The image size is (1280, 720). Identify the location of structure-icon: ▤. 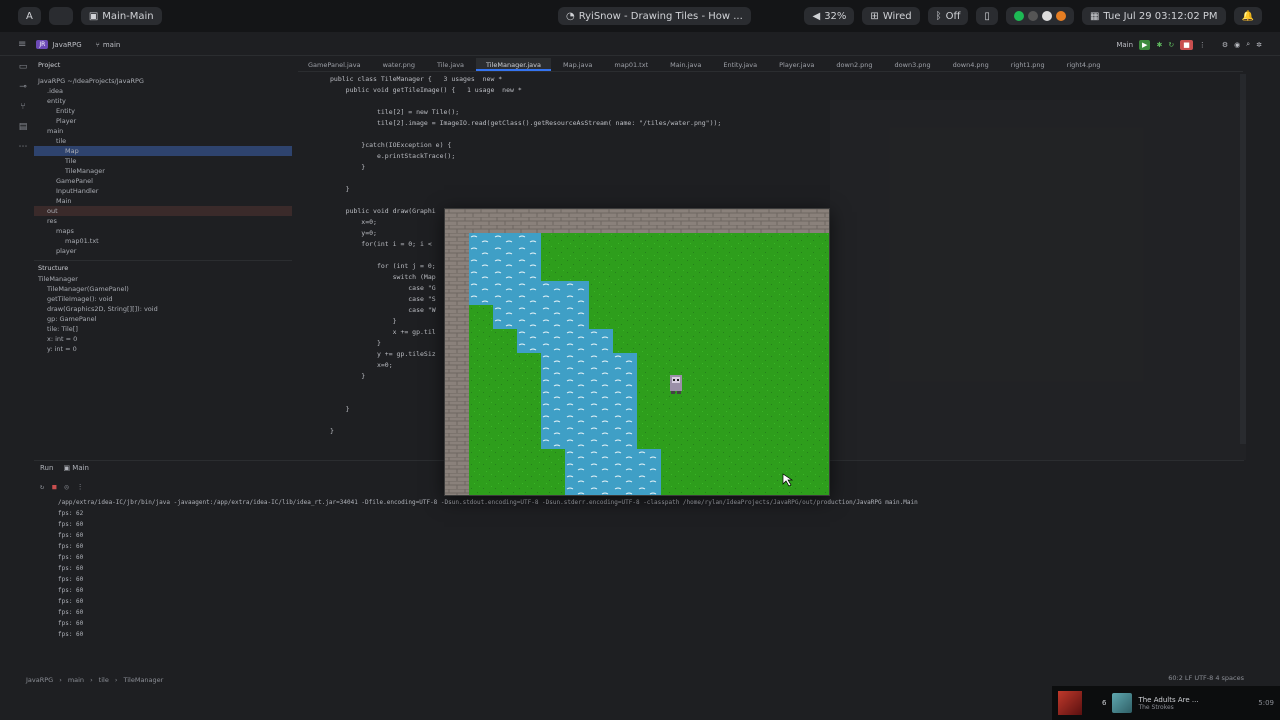
(23, 127).